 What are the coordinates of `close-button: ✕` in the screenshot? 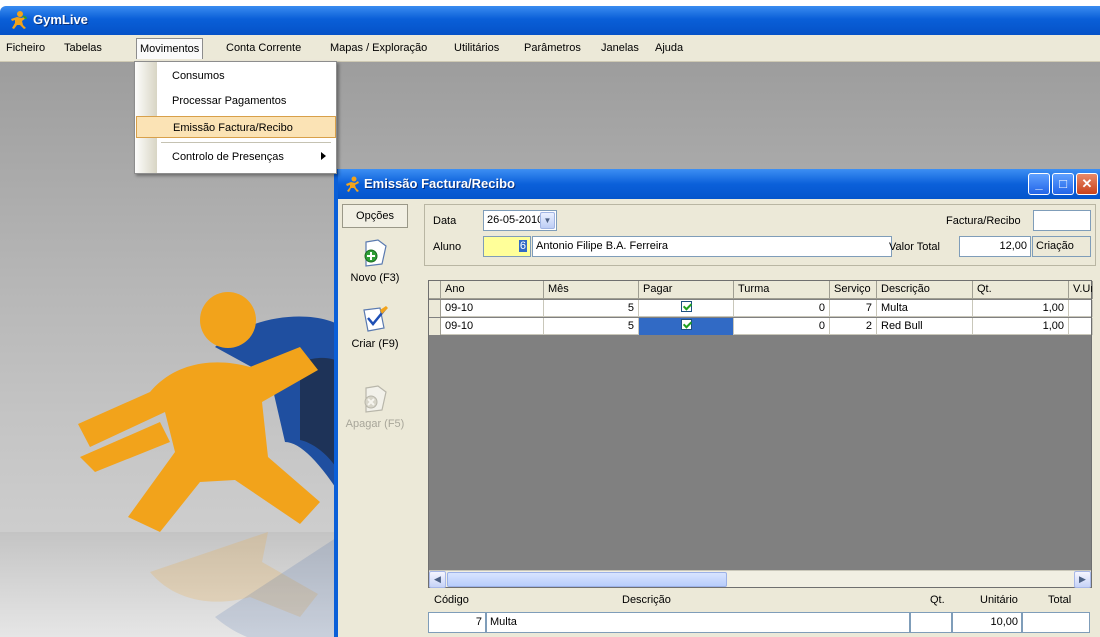 It's located at (1087, 184).